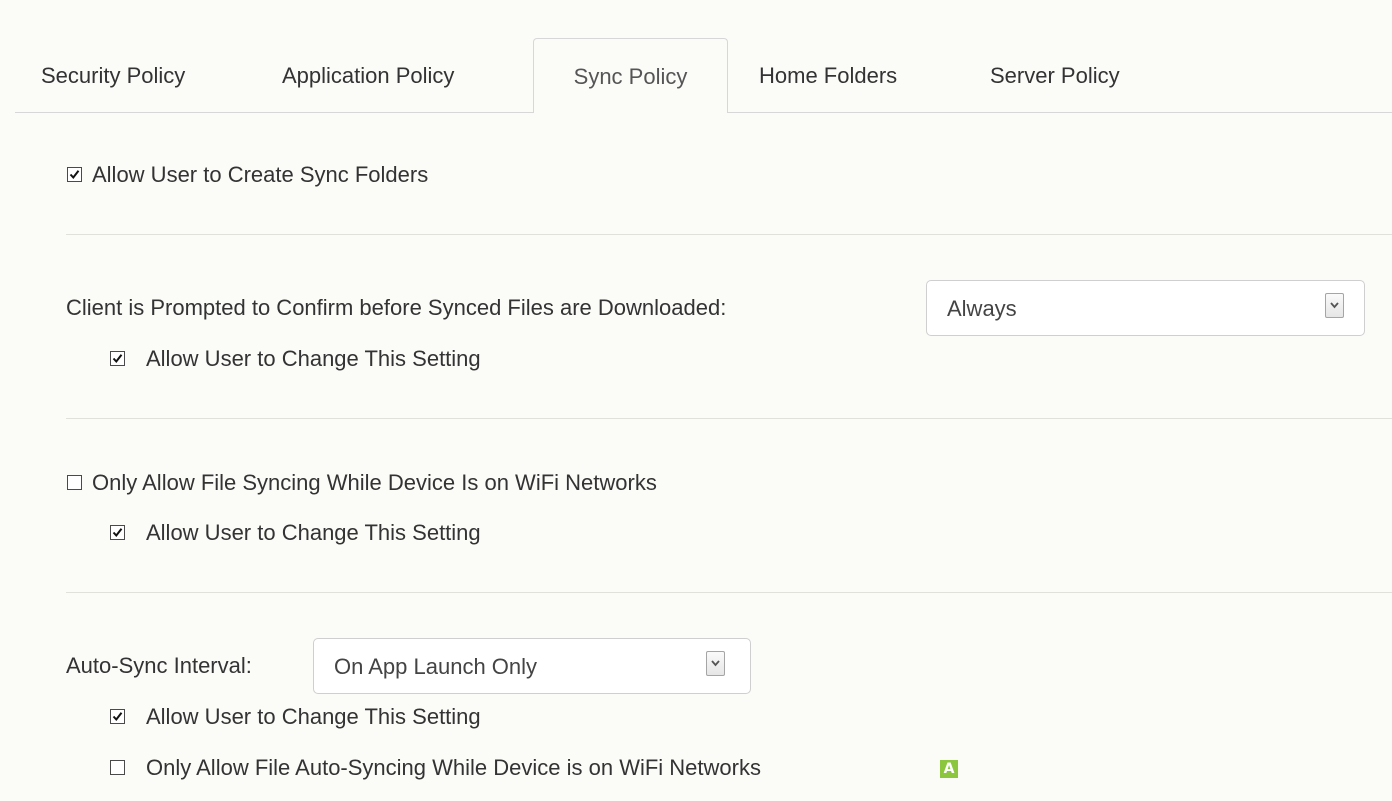  What do you see at coordinates (368, 75) in the screenshot?
I see `tab-application-policy: Application Policy` at bounding box center [368, 75].